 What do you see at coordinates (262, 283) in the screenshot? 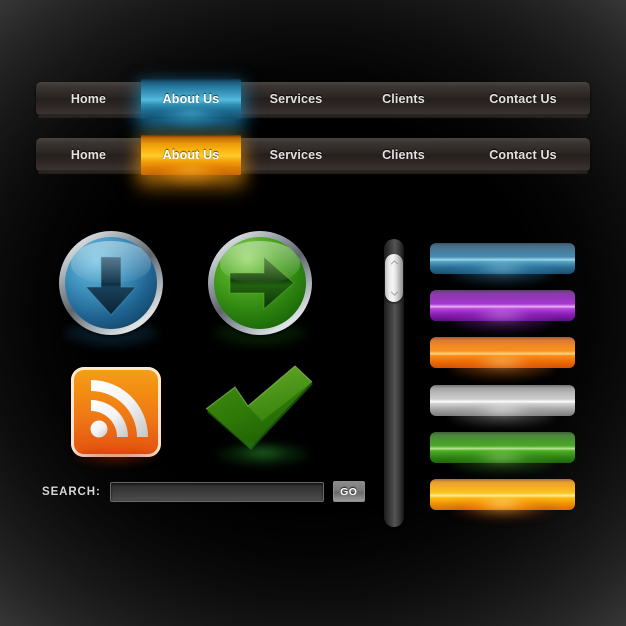
I see `arrow-right-icon` at bounding box center [262, 283].